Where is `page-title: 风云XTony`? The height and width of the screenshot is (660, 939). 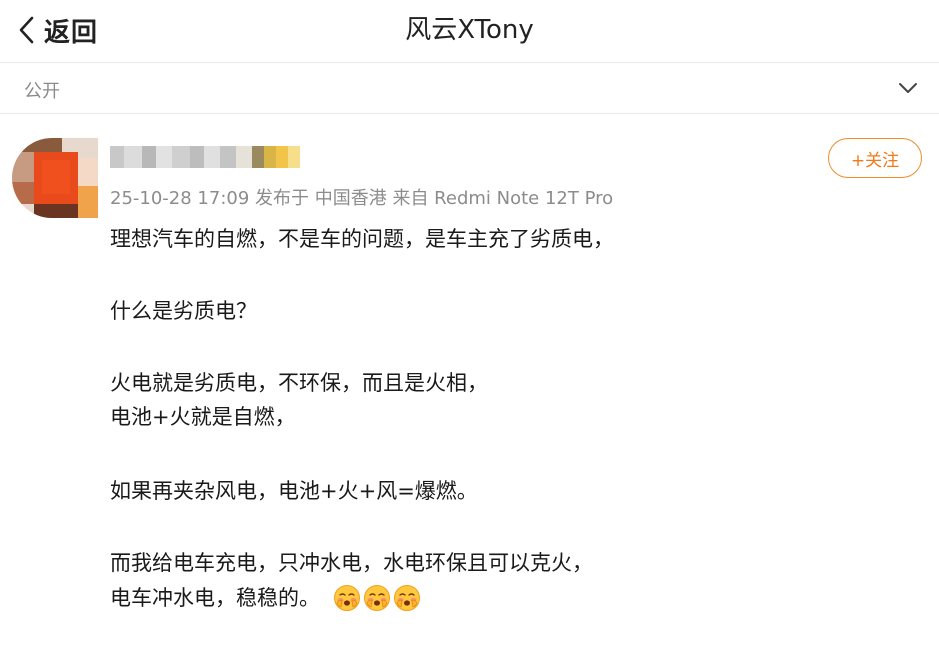
page-title: 风云XTony is located at coordinates (469, 30).